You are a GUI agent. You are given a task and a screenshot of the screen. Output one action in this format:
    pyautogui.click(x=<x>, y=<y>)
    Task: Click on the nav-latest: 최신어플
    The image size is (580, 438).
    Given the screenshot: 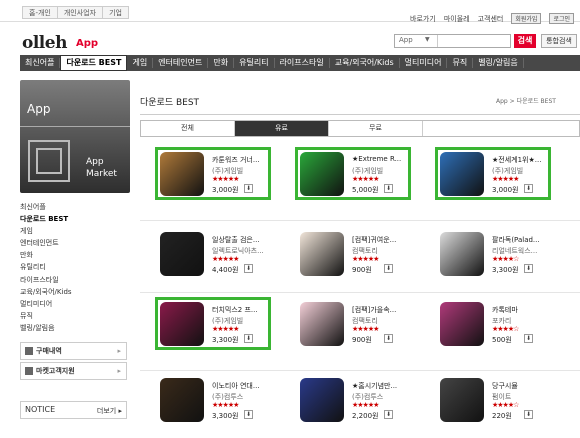 What is the action you would take?
    pyautogui.click(x=40, y=63)
    